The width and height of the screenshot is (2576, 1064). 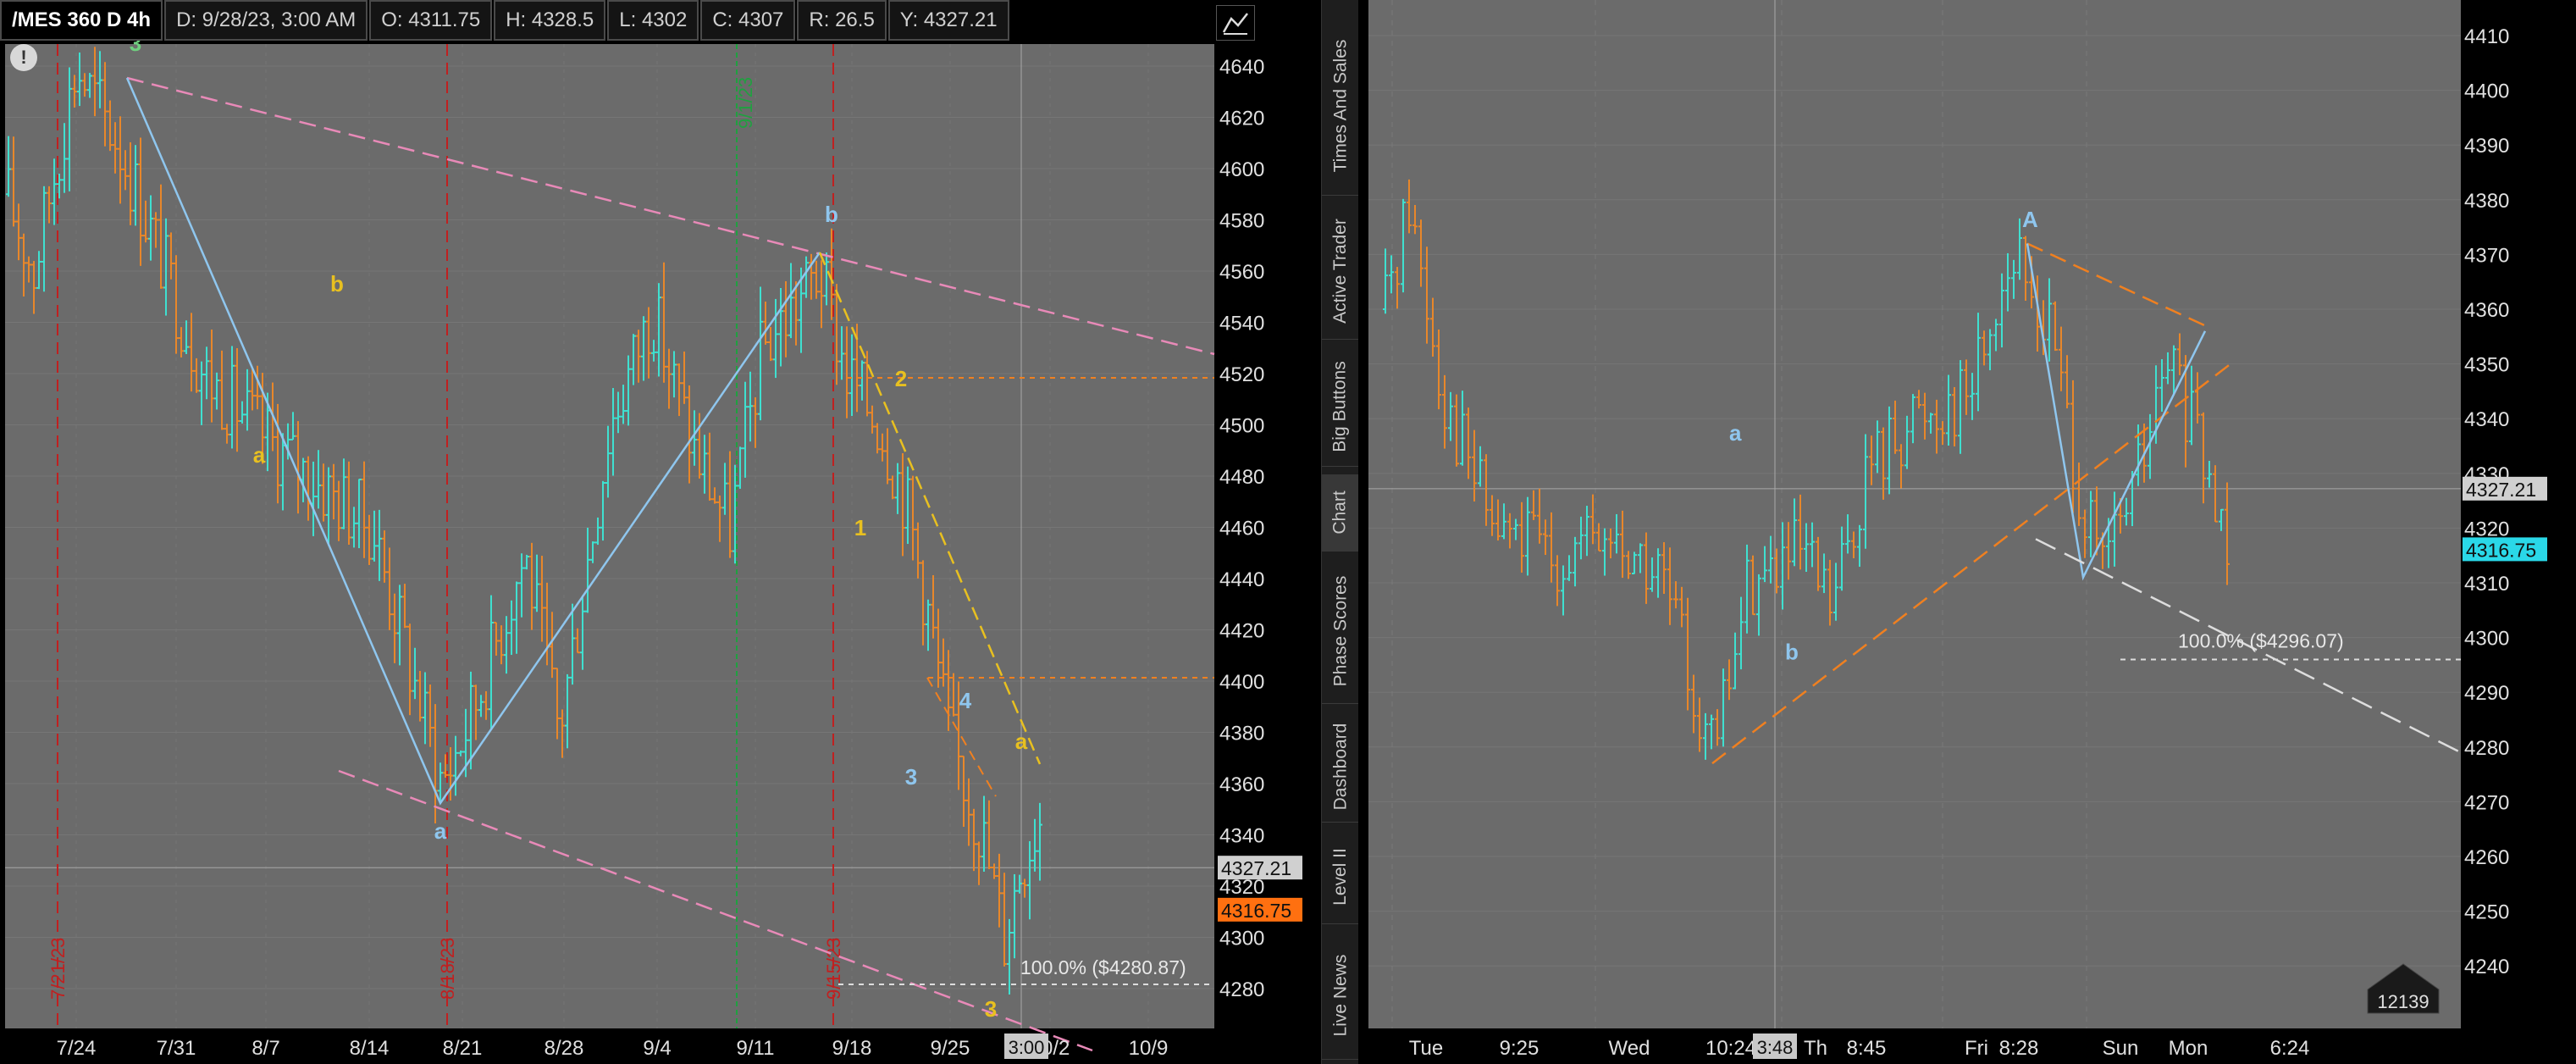 I want to click on price-tick-label: 4620, so click(x=1241, y=119).